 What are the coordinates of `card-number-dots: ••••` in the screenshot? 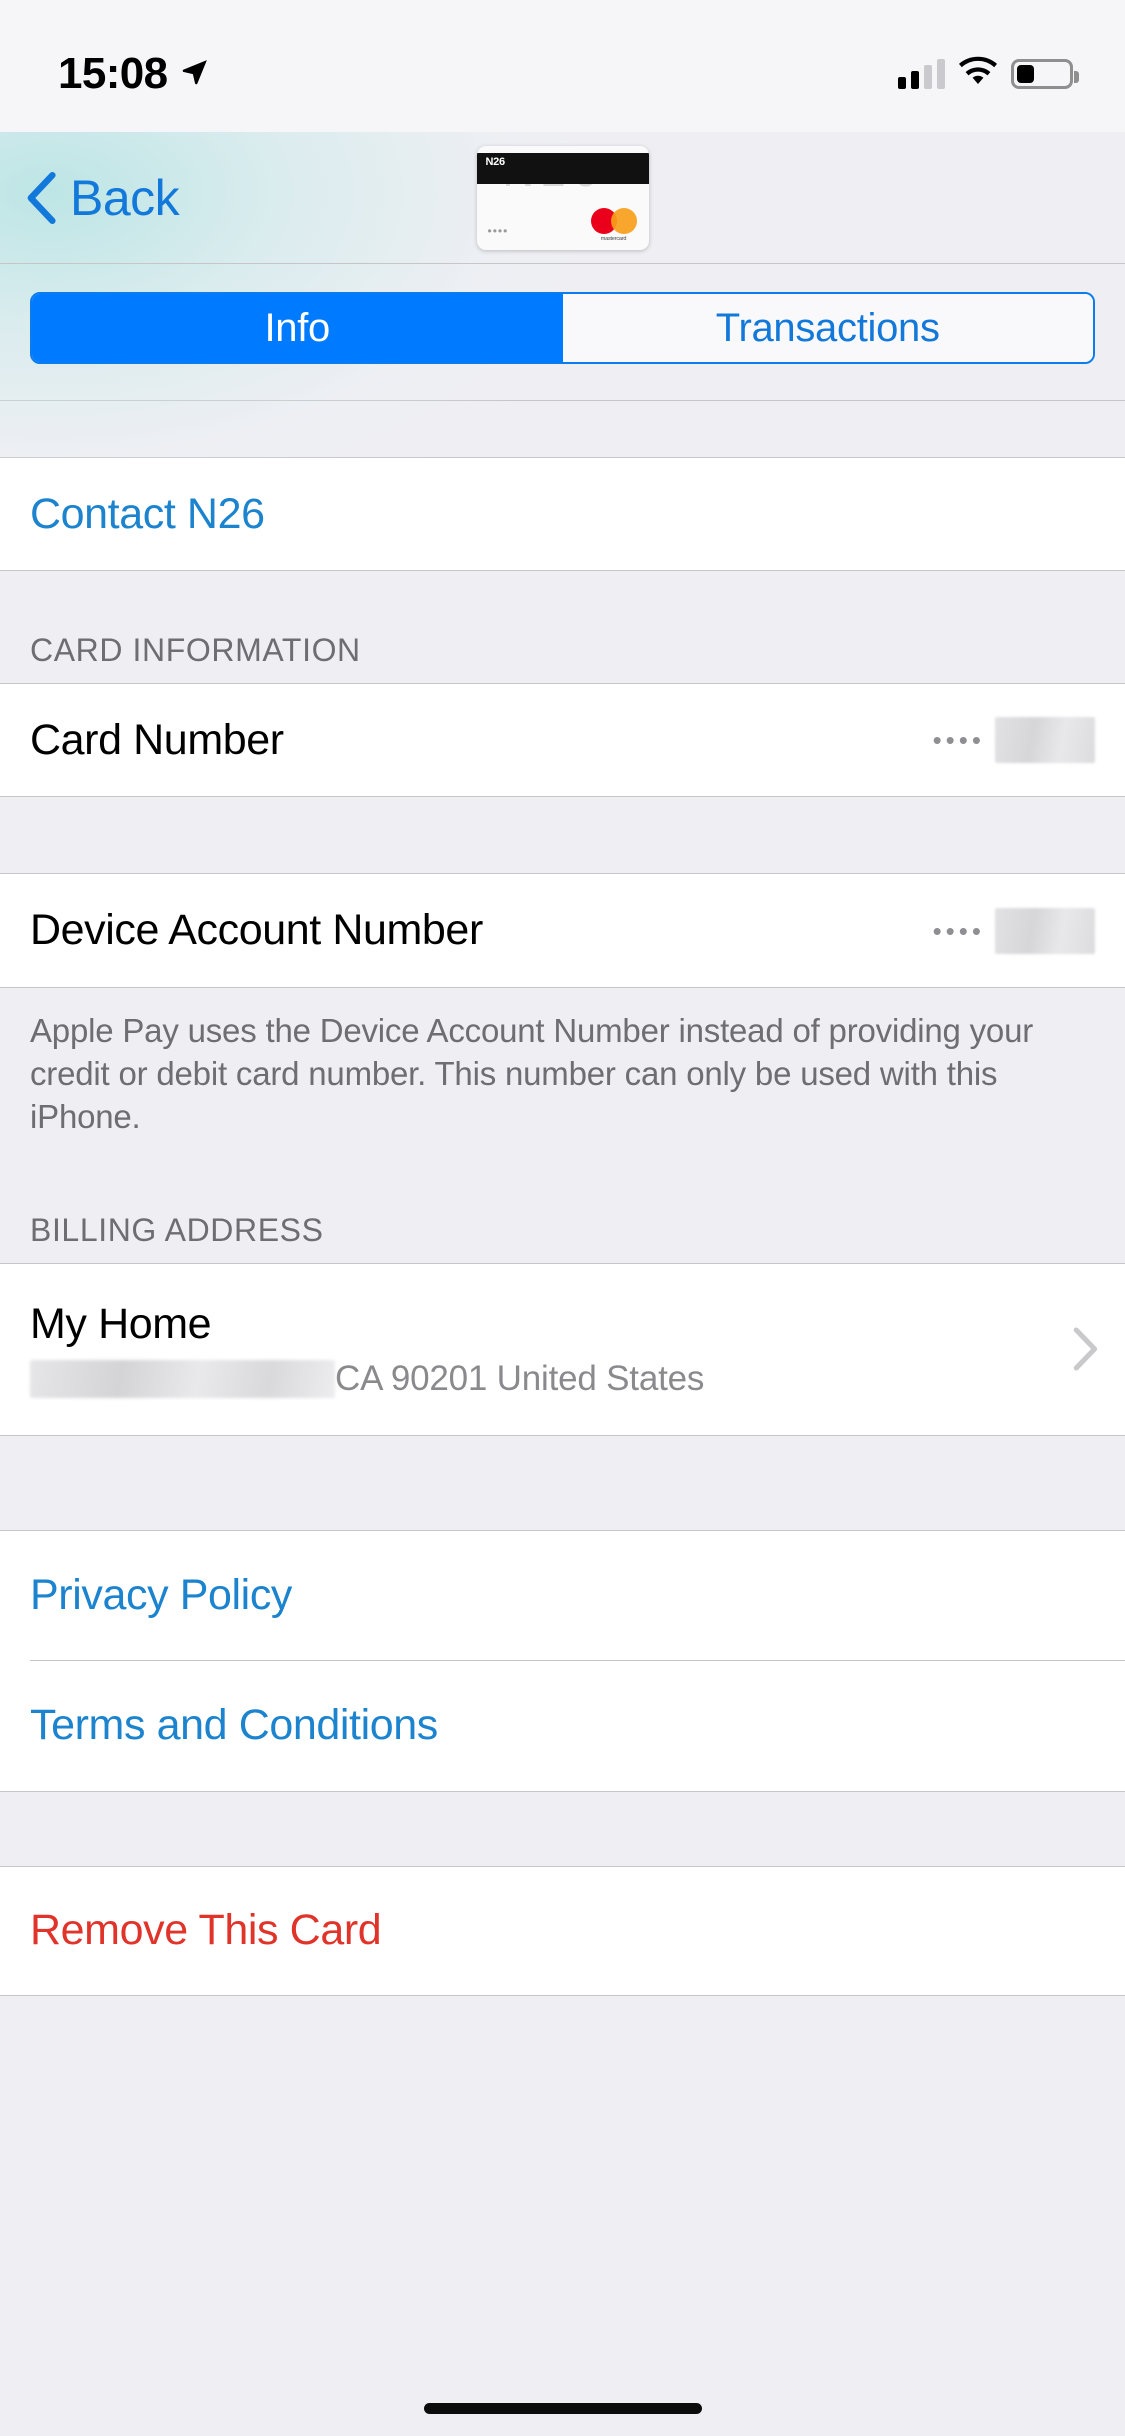 It's located at (958, 740).